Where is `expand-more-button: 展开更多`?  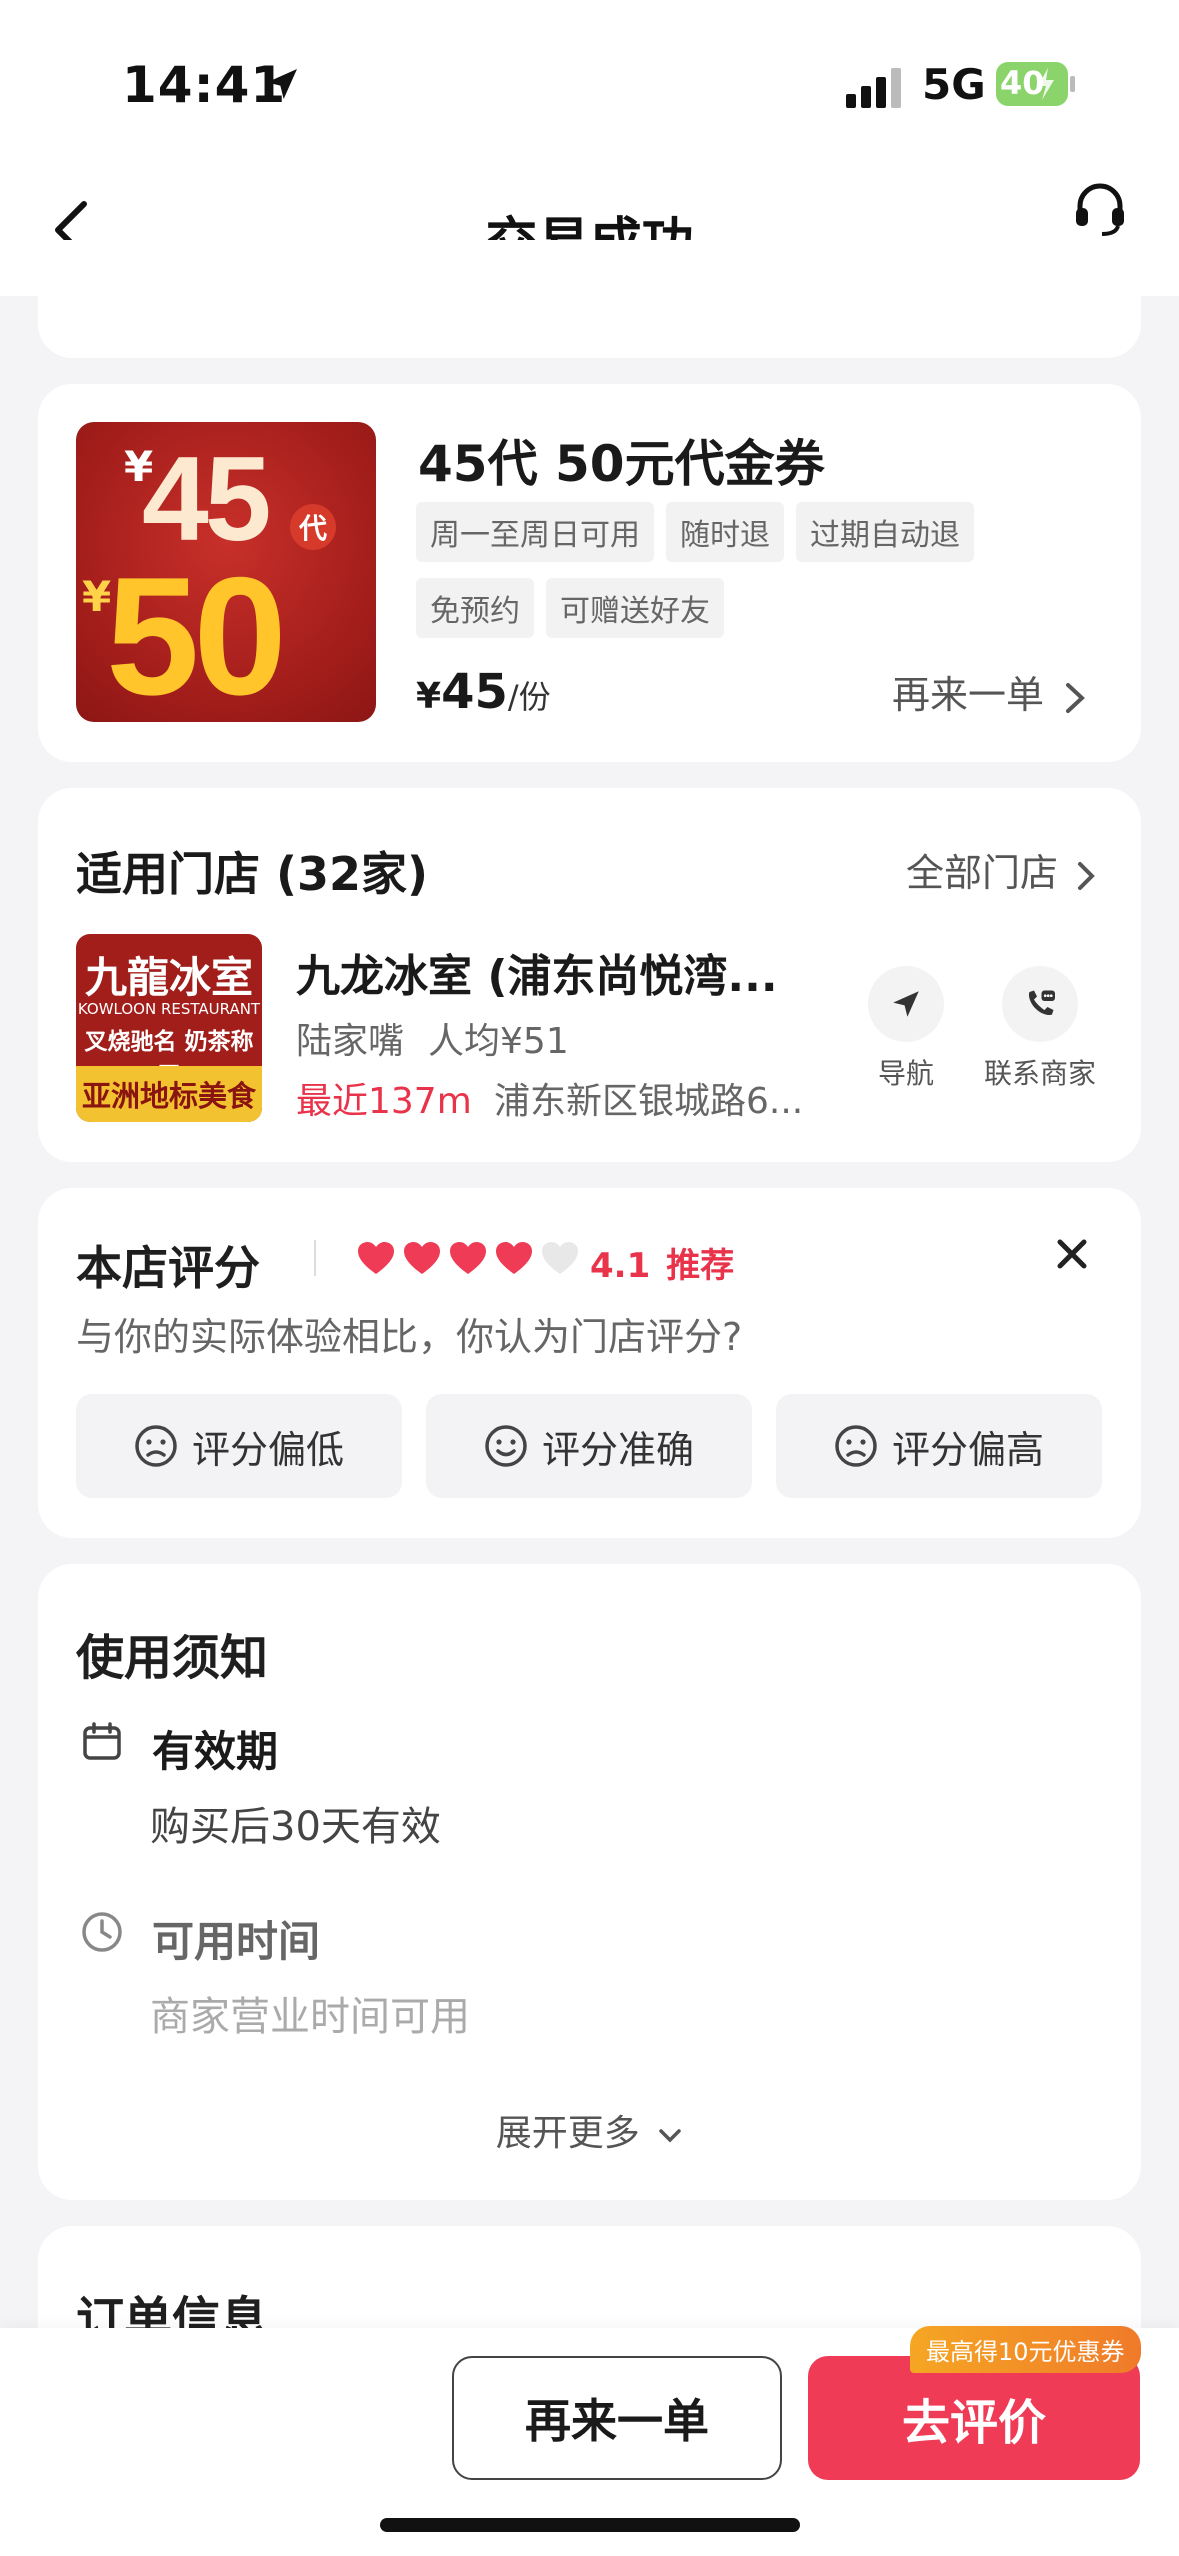
expand-more-button: 展开更多 is located at coordinates (589, 2130).